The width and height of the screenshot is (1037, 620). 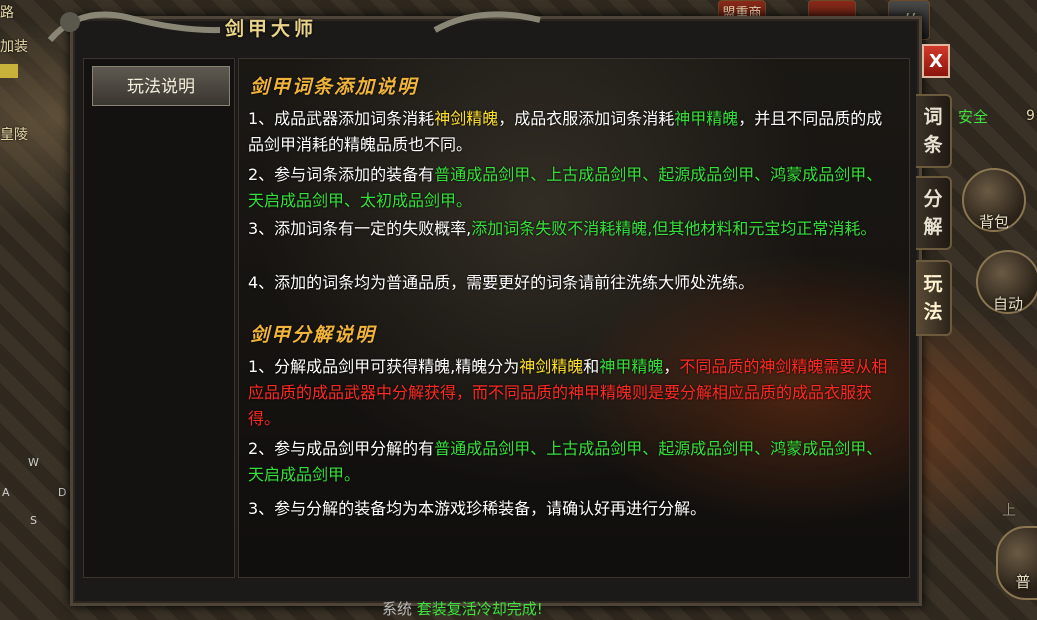 I want to click on text-span: 3、参与分解的装备均为本游戏珍稀装备，请确认好再进行分解。, so click(x=477, y=508).